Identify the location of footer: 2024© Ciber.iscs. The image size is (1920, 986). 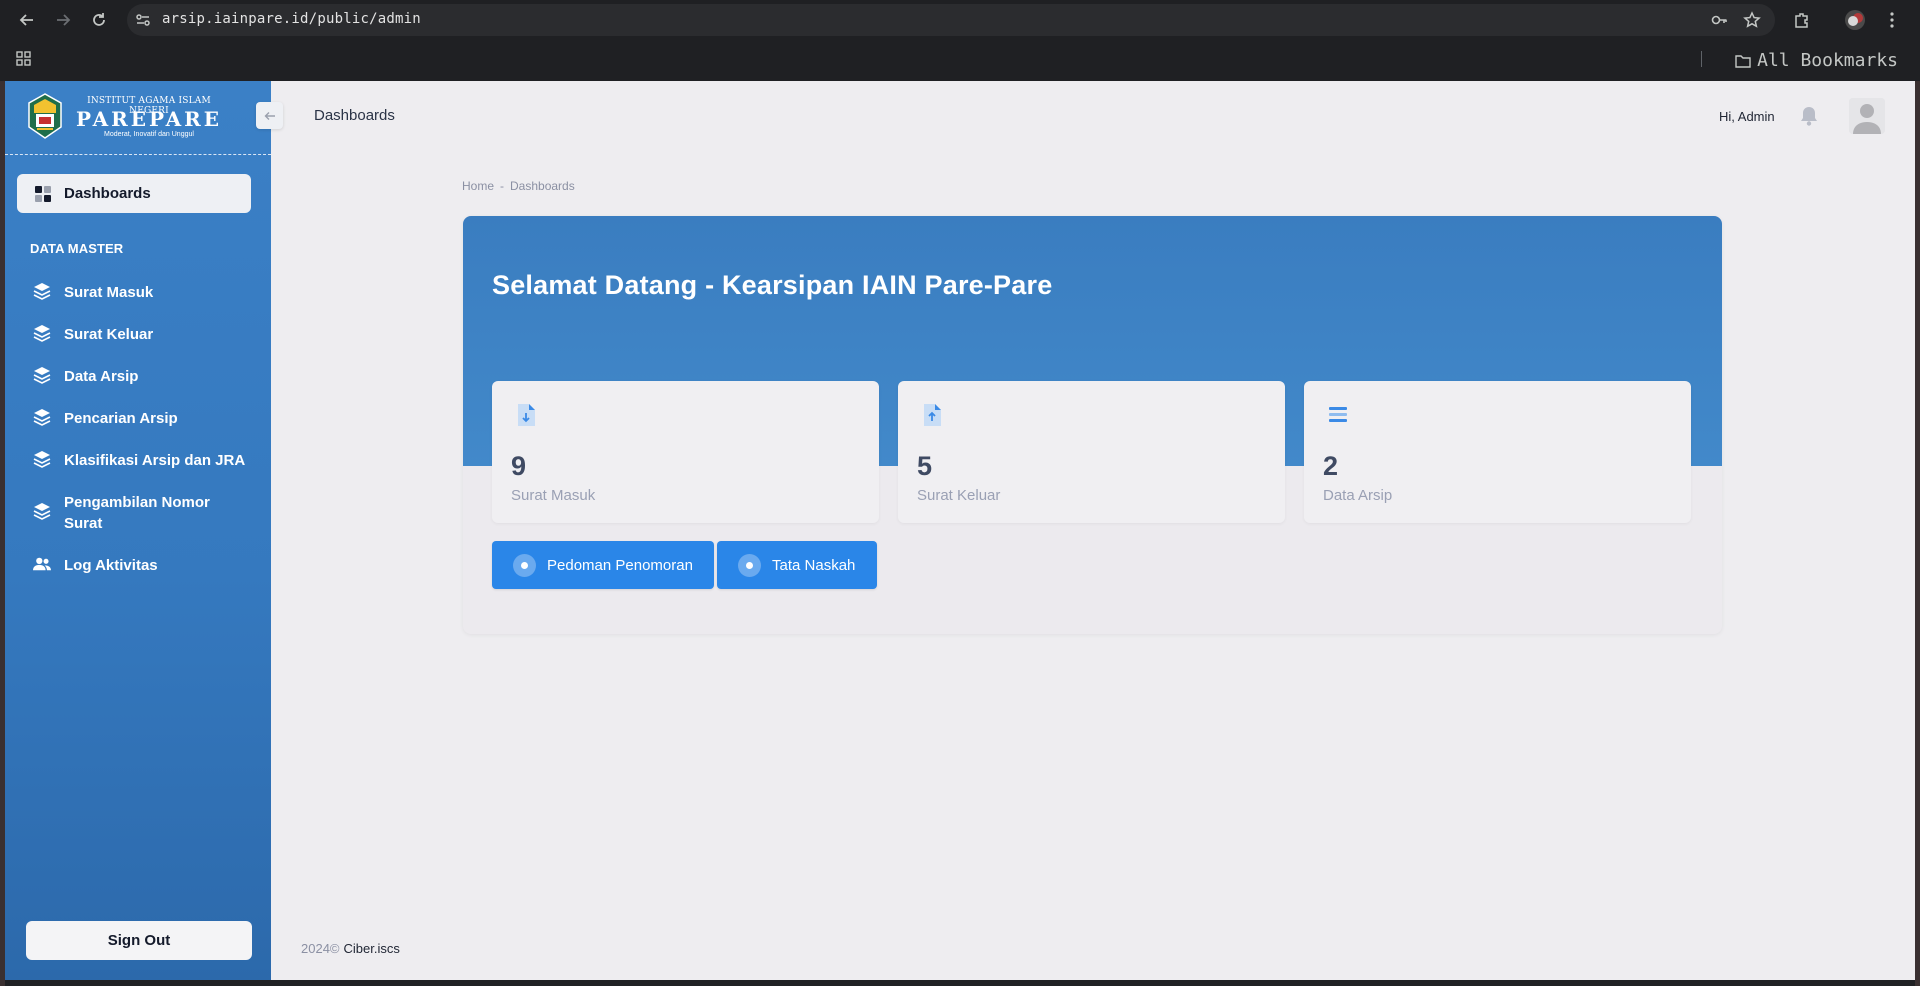
(350, 948).